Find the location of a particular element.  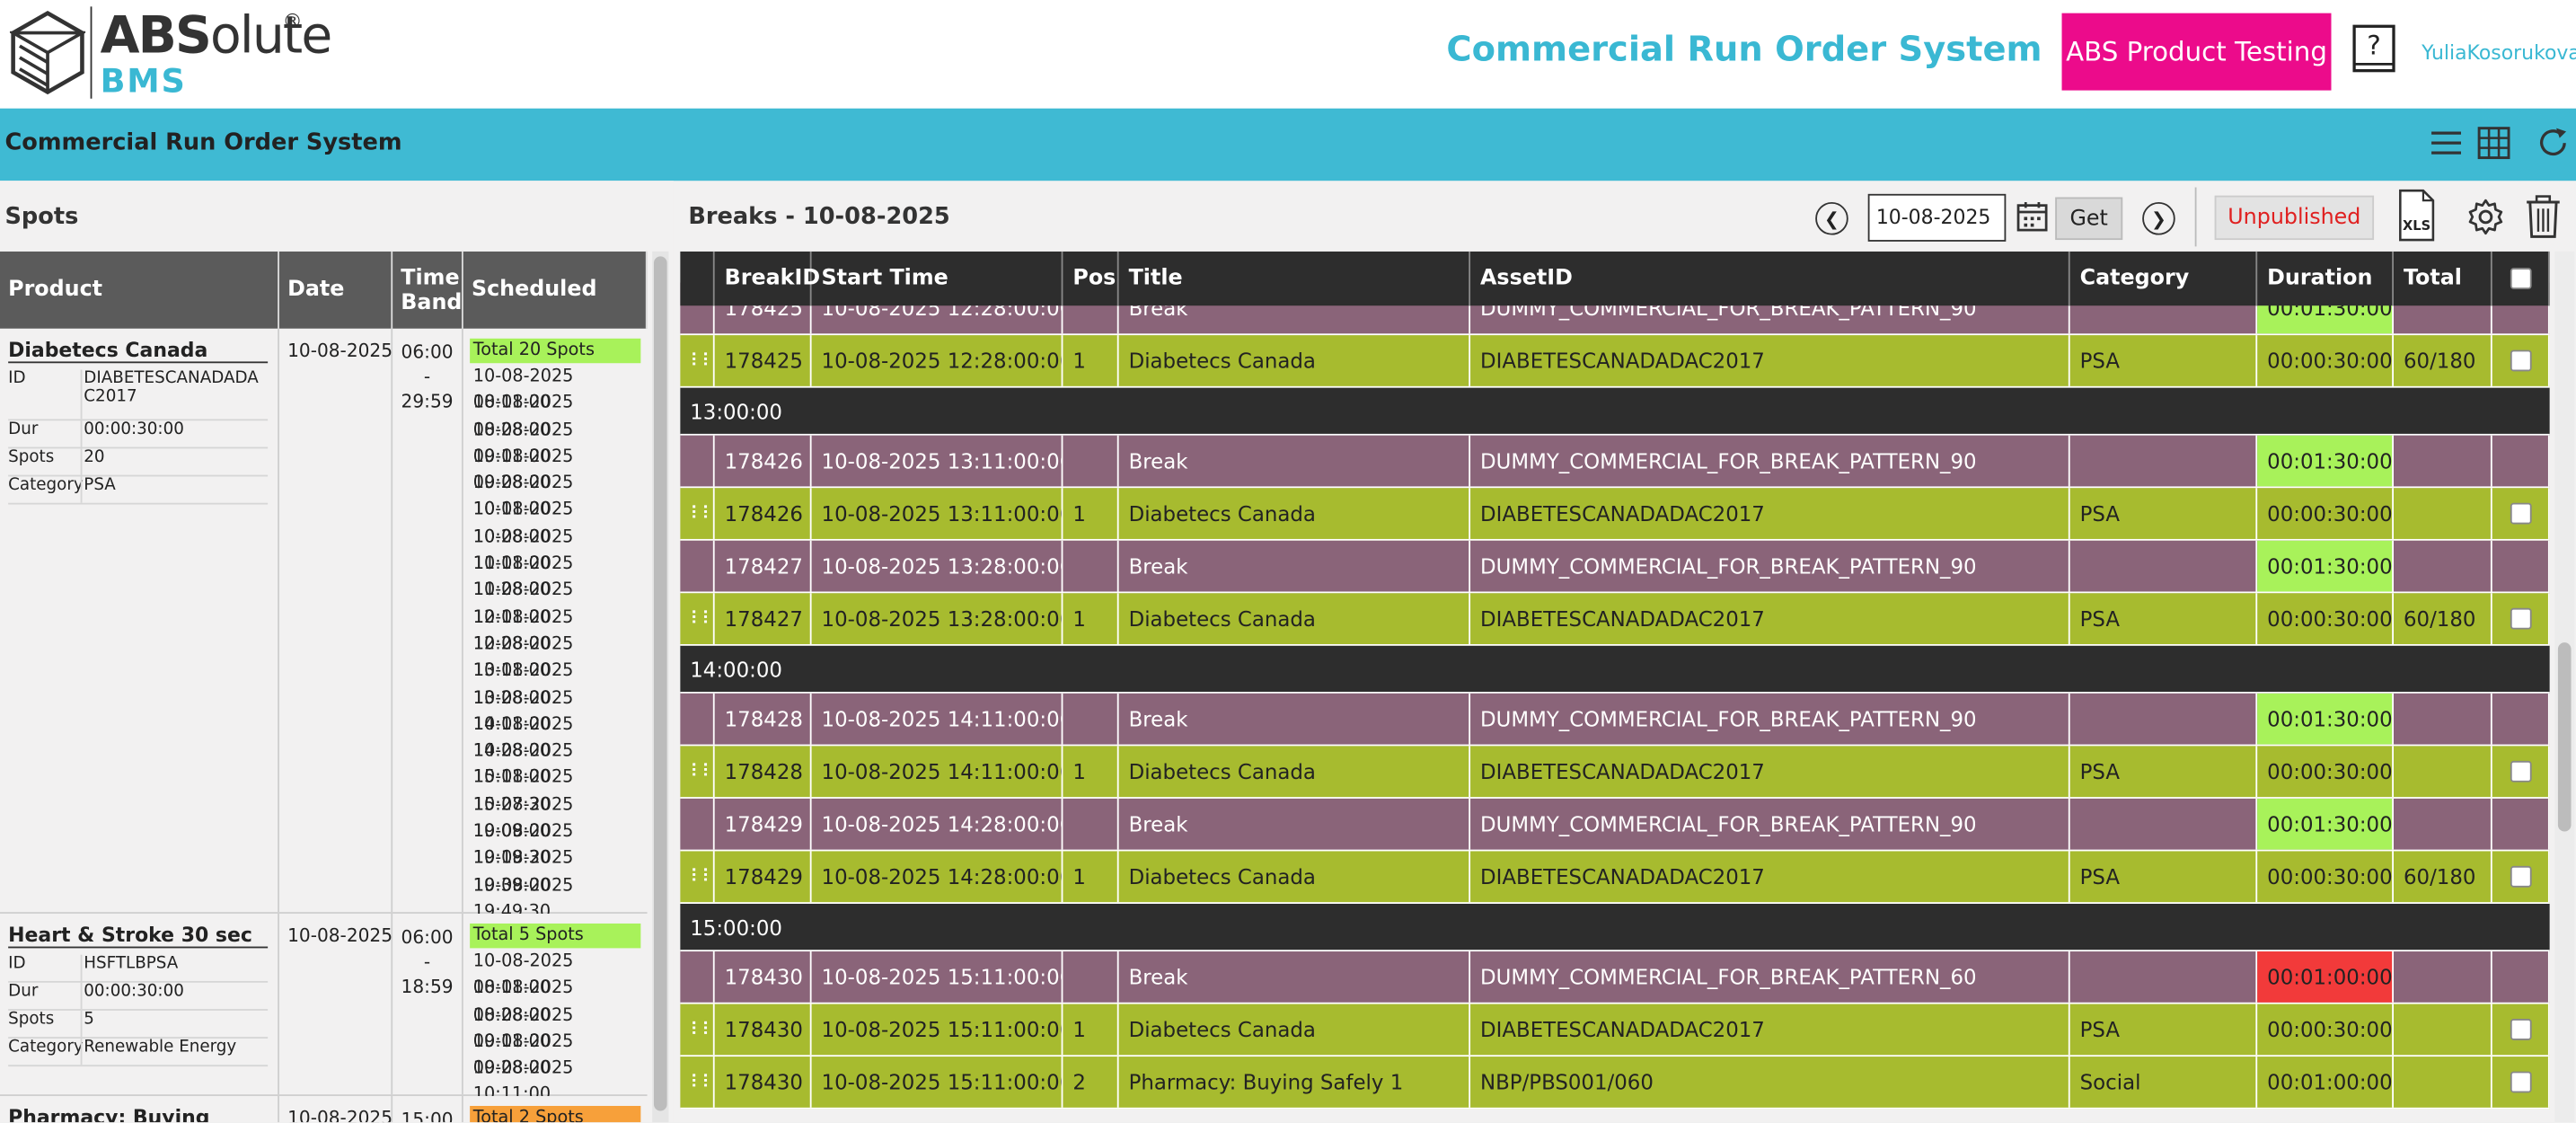

spot-id: ID HSFTLBPSA is located at coordinates (138, 968).